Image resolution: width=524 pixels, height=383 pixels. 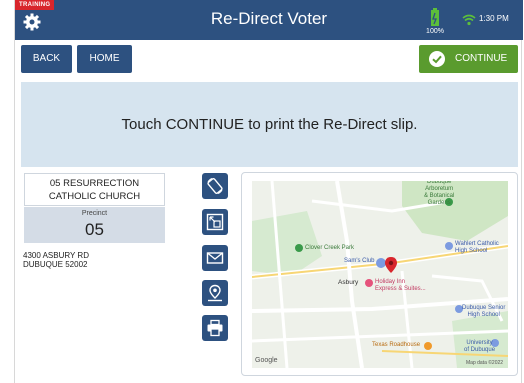 I want to click on location-address: 4300 ASBURY RD DUBUQUE 52002, so click(x=56, y=260).